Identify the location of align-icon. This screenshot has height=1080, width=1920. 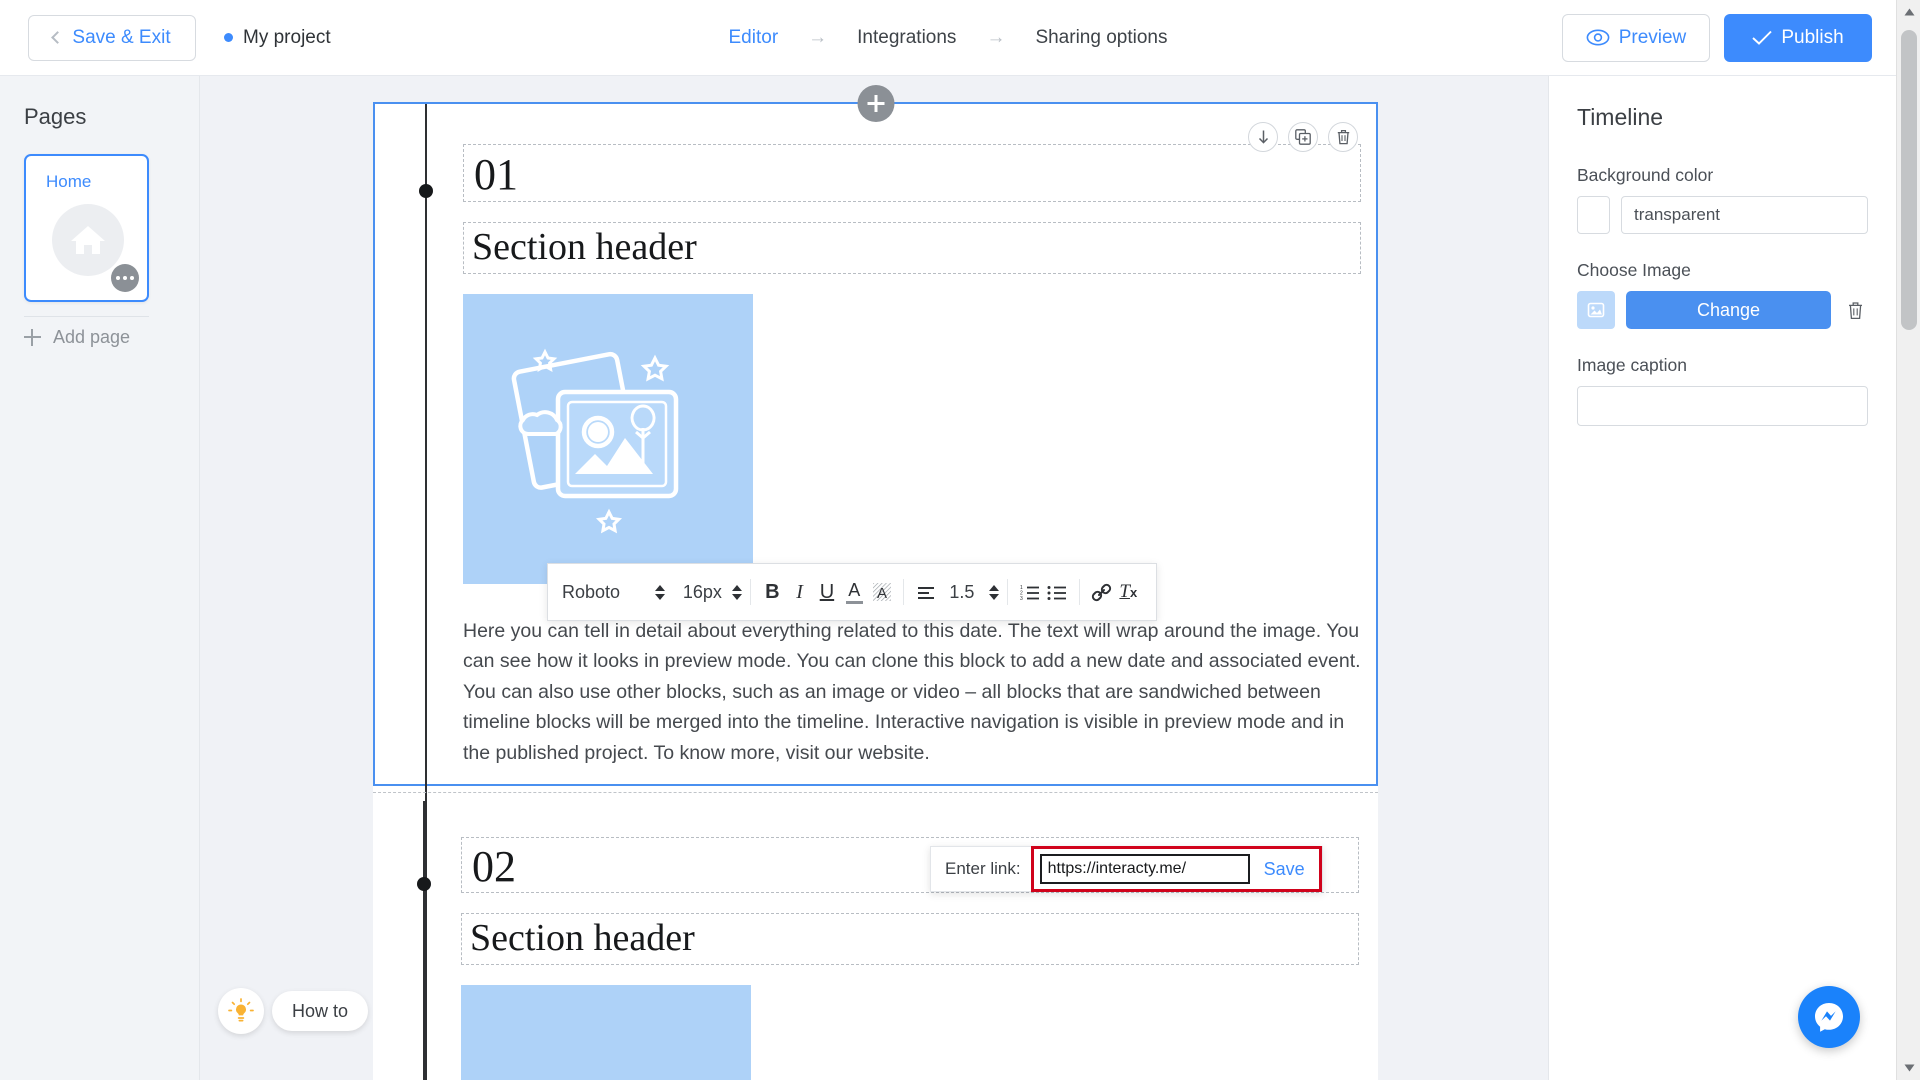
(925, 593).